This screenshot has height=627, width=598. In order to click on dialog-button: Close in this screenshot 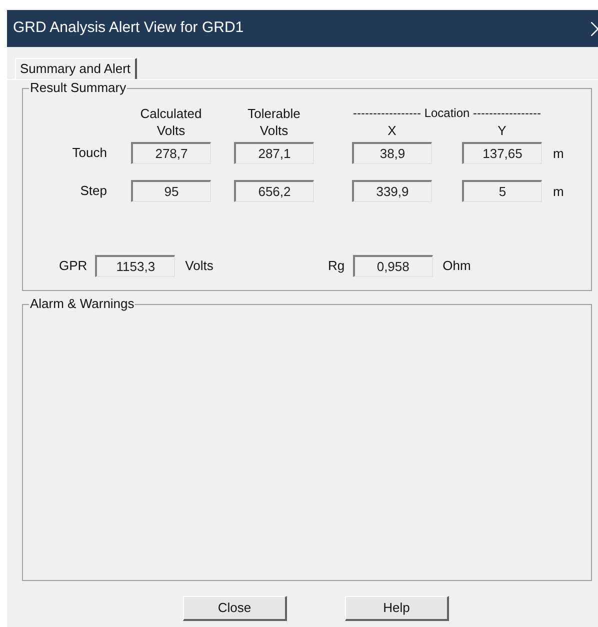, I will do `click(235, 608)`.